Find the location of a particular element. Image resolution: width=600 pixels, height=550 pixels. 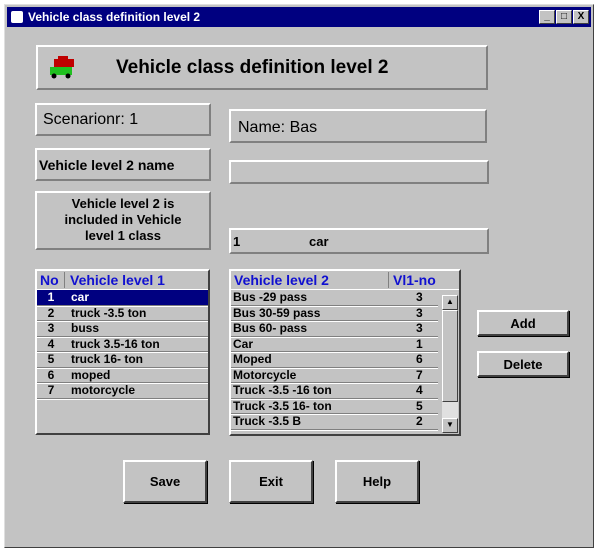

exit-button: Exit is located at coordinates (271, 481).